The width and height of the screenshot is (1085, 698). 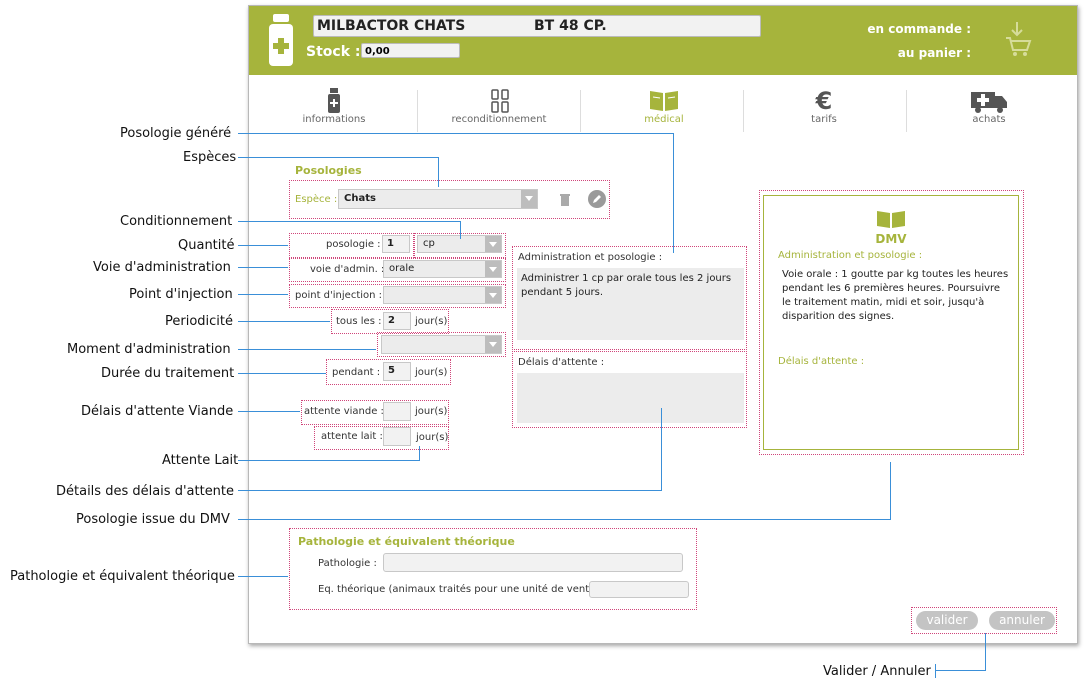 I want to click on attente-viande-input, so click(x=397, y=411).